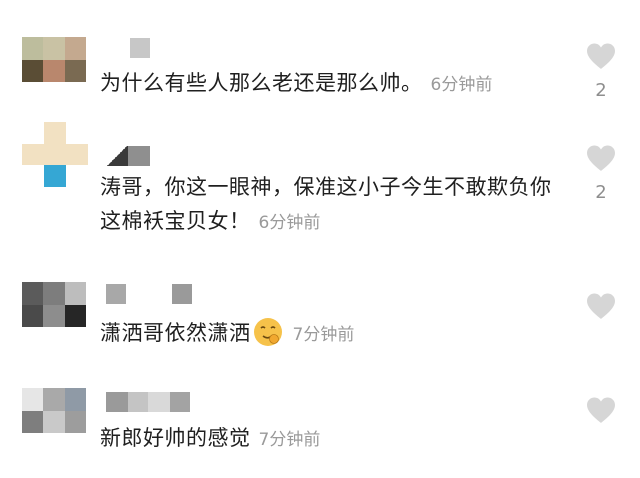 This screenshot has height=478, width=640. I want to click on smirk-emoji-icon, so click(267, 332).